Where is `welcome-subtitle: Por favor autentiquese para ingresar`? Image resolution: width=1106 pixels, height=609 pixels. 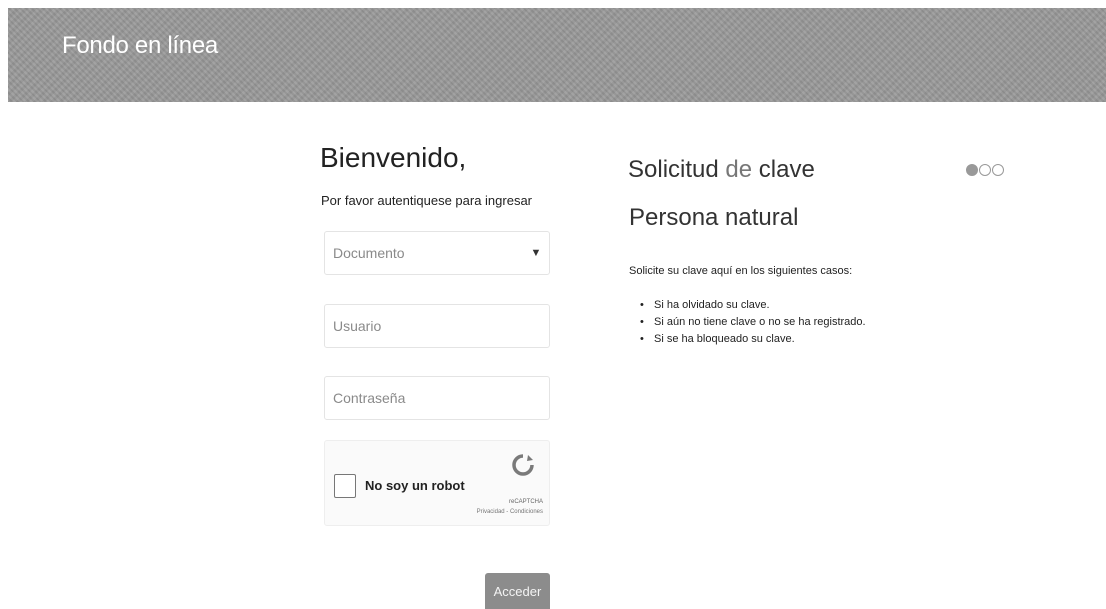
welcome-subtitle: Por favor autentiquese para ingresar is located at coordinates (427, 200).